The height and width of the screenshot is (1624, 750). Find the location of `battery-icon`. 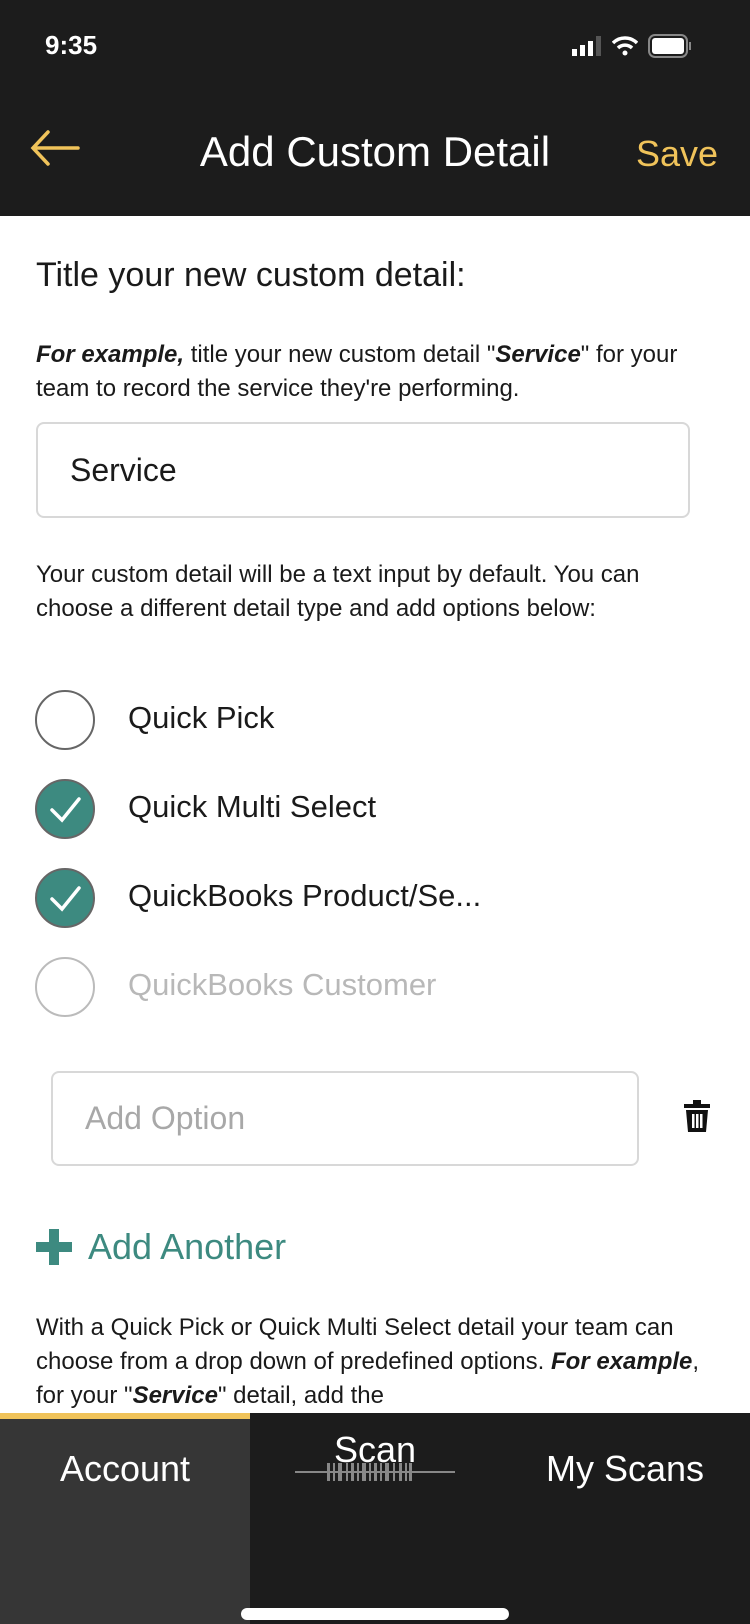

battery-icon is located at coordinates (669, 46).